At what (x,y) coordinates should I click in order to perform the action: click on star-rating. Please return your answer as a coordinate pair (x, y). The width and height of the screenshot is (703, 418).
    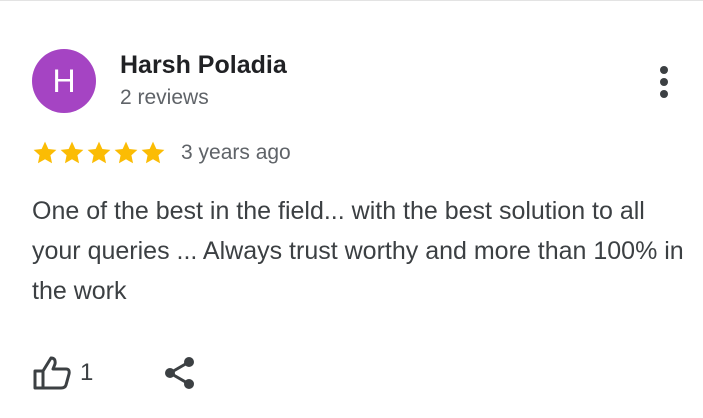
    Looking at the image, I should click on (99, 153).